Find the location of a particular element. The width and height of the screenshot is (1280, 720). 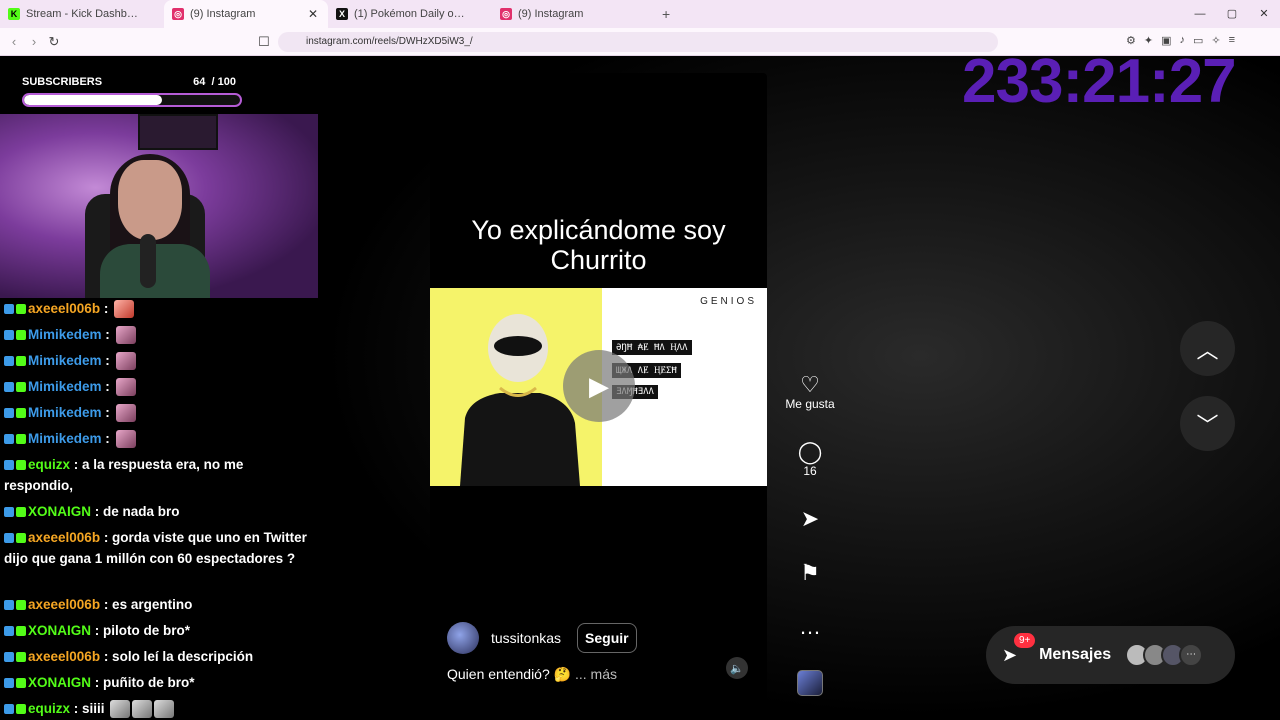

subscribers-goal: SUBSCRIBERS 64 / 100 is located at coordinates (132, 82).